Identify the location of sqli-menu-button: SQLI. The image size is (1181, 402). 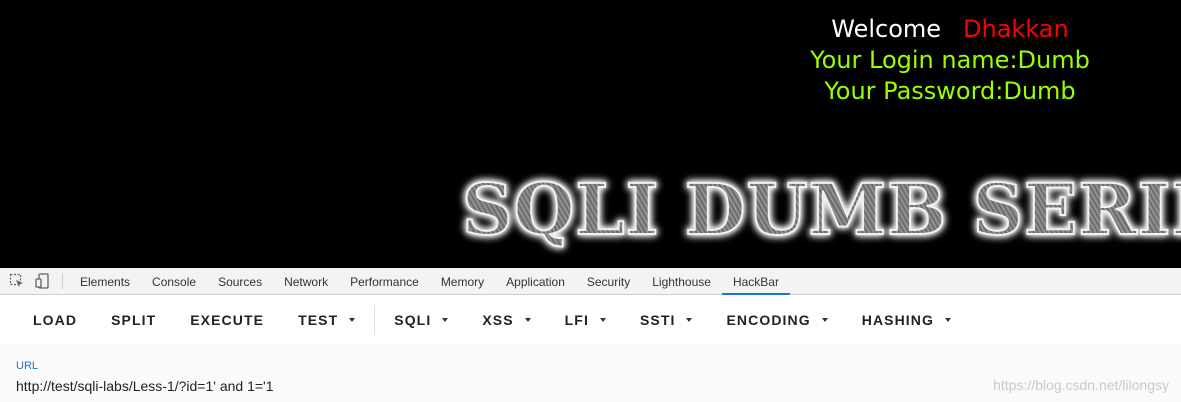
(421, 320).